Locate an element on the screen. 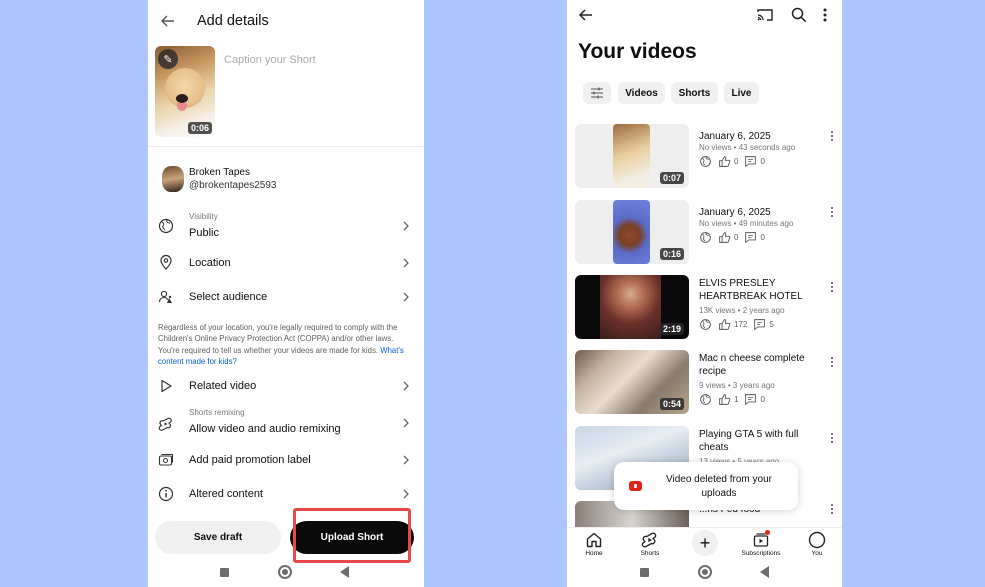 This screenshot has width=985, height=587. nav-home: Home is located at coordinates (594, 544).